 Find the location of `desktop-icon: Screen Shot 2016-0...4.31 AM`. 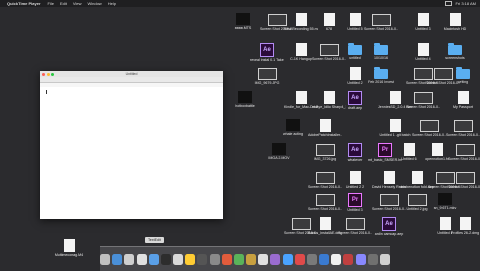

desktop-icon: Screen Shot 2016-0...4.31 AM is located at coordinates (463, 128).